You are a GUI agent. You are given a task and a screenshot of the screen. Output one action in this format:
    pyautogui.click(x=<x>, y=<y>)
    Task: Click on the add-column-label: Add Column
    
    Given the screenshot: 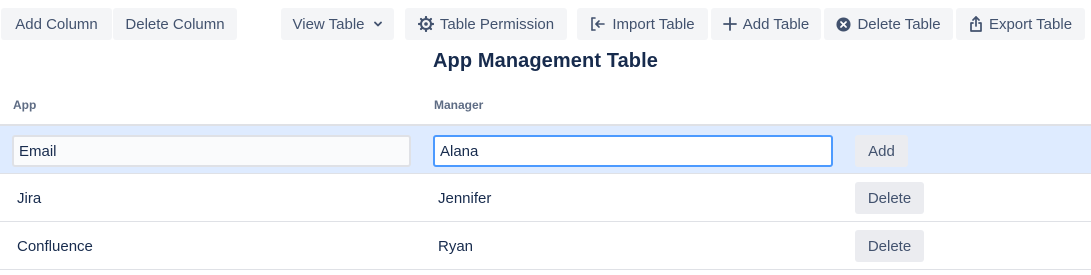 What is the action you would take?
    pyautogui.click(x=56, y=24)
    